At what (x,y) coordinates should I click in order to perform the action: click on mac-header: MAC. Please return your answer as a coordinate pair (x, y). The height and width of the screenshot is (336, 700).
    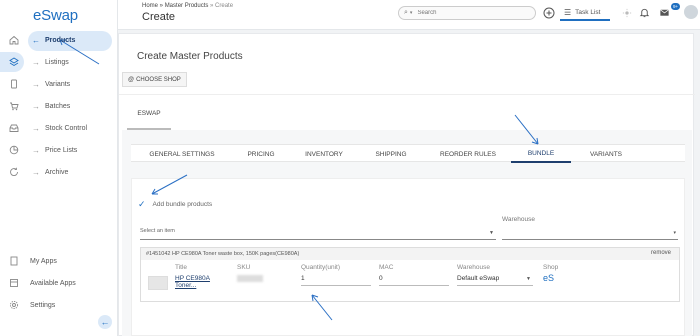
    Looking at the image, I should click on (386, 267).